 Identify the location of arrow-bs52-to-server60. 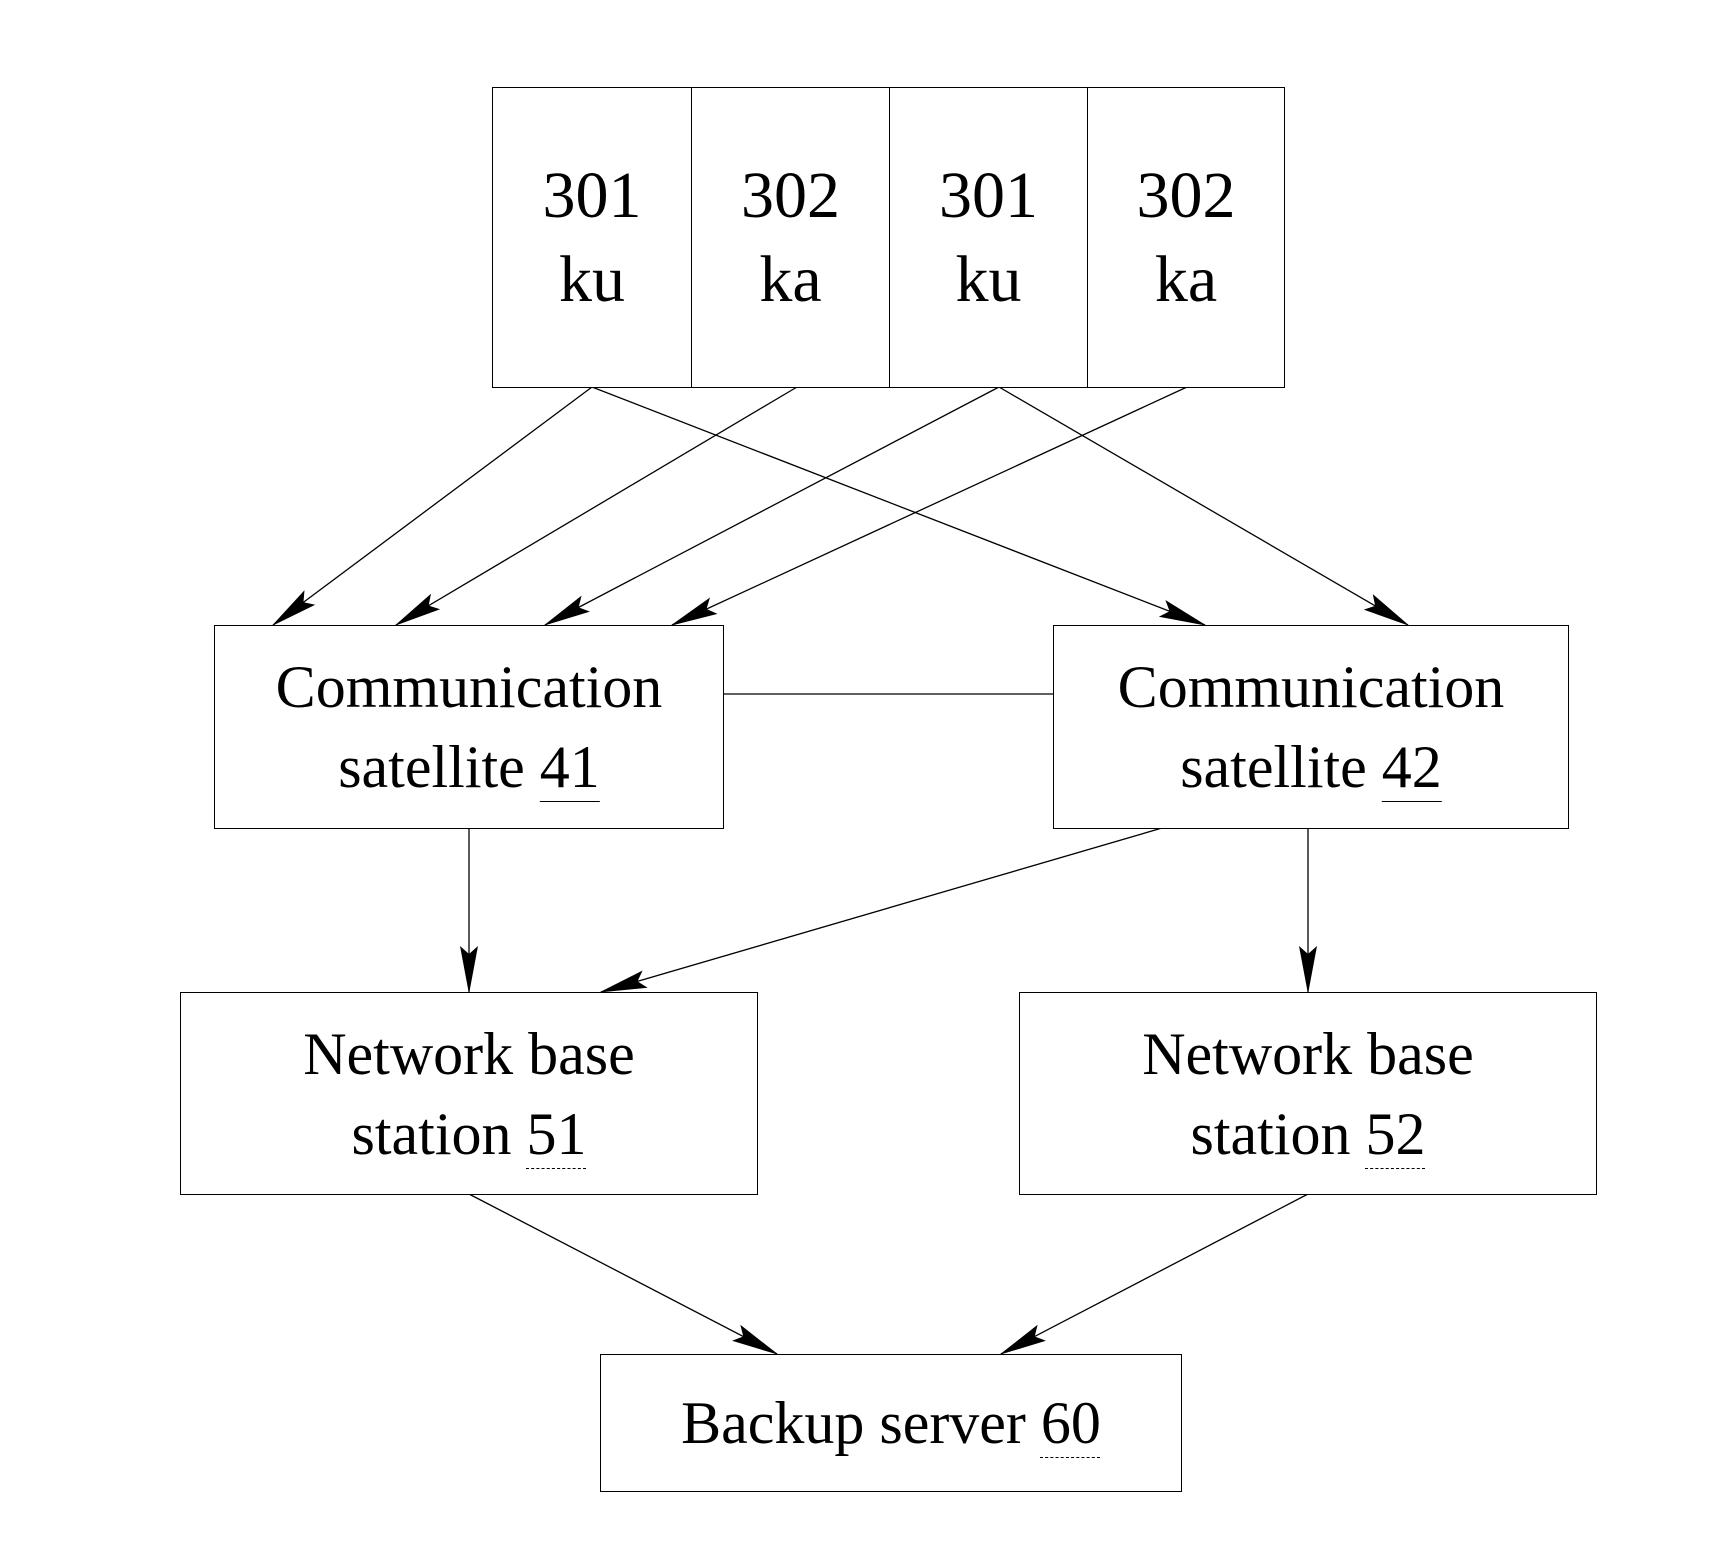
(1154, 1274).